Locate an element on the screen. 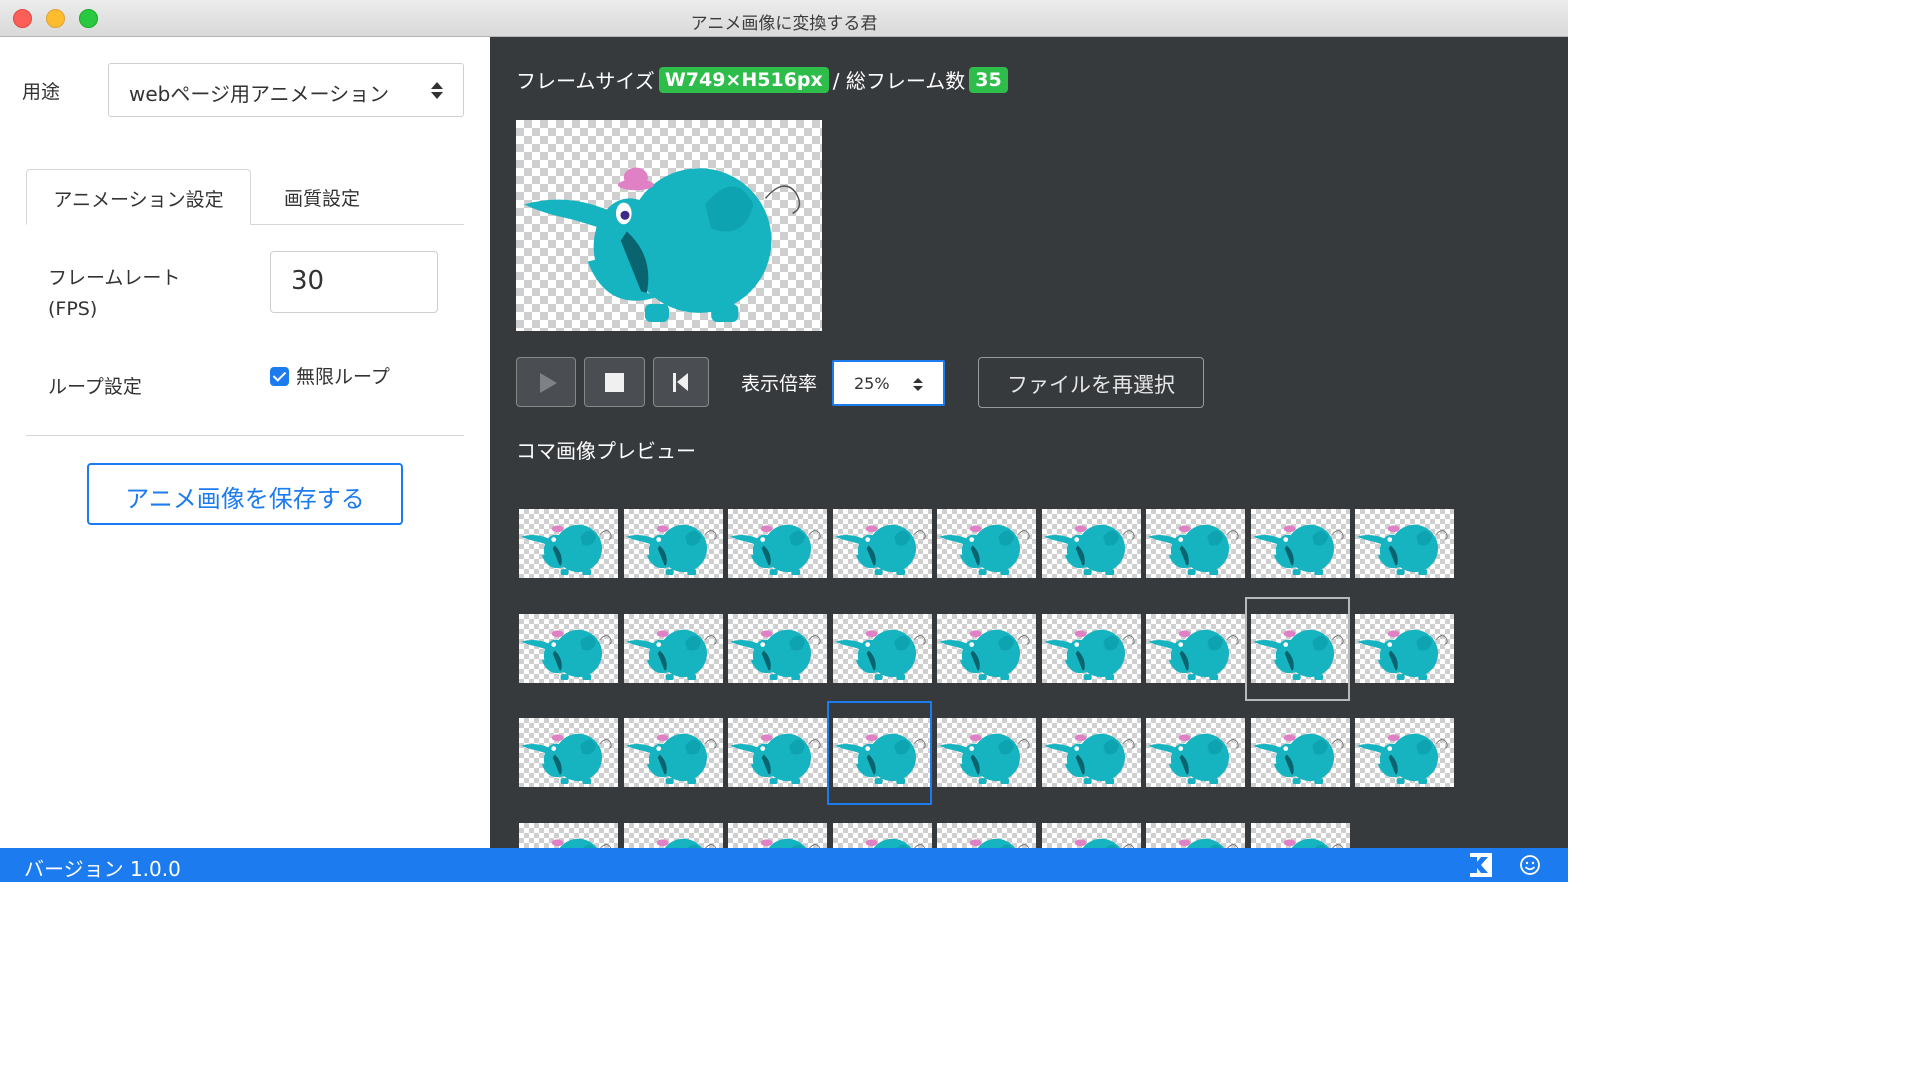  version-text: バージョン 1.0.0 is located at coordinates (102, 869).